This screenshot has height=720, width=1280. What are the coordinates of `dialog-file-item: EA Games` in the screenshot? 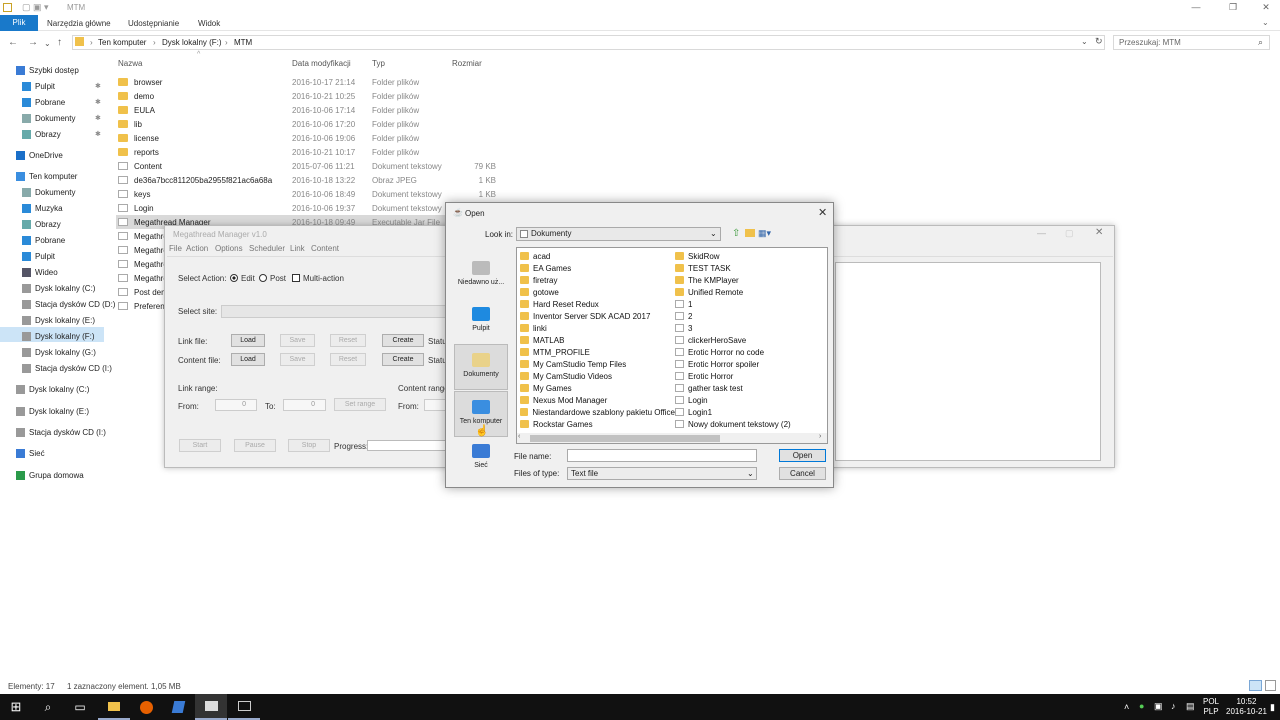 It's located at (597, 268).